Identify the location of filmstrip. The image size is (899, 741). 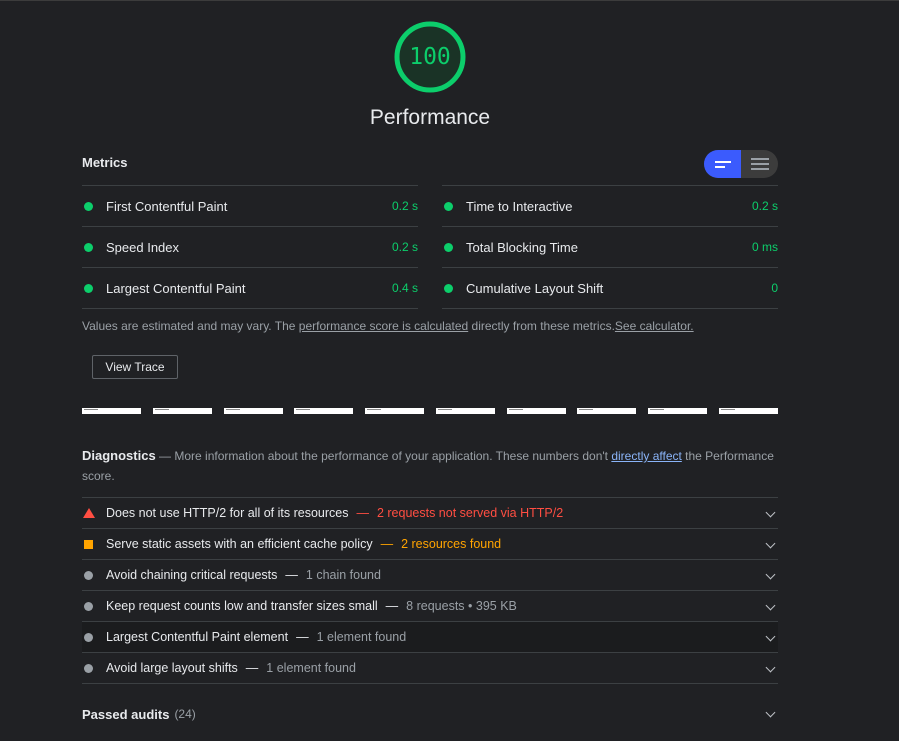
(430, 411).